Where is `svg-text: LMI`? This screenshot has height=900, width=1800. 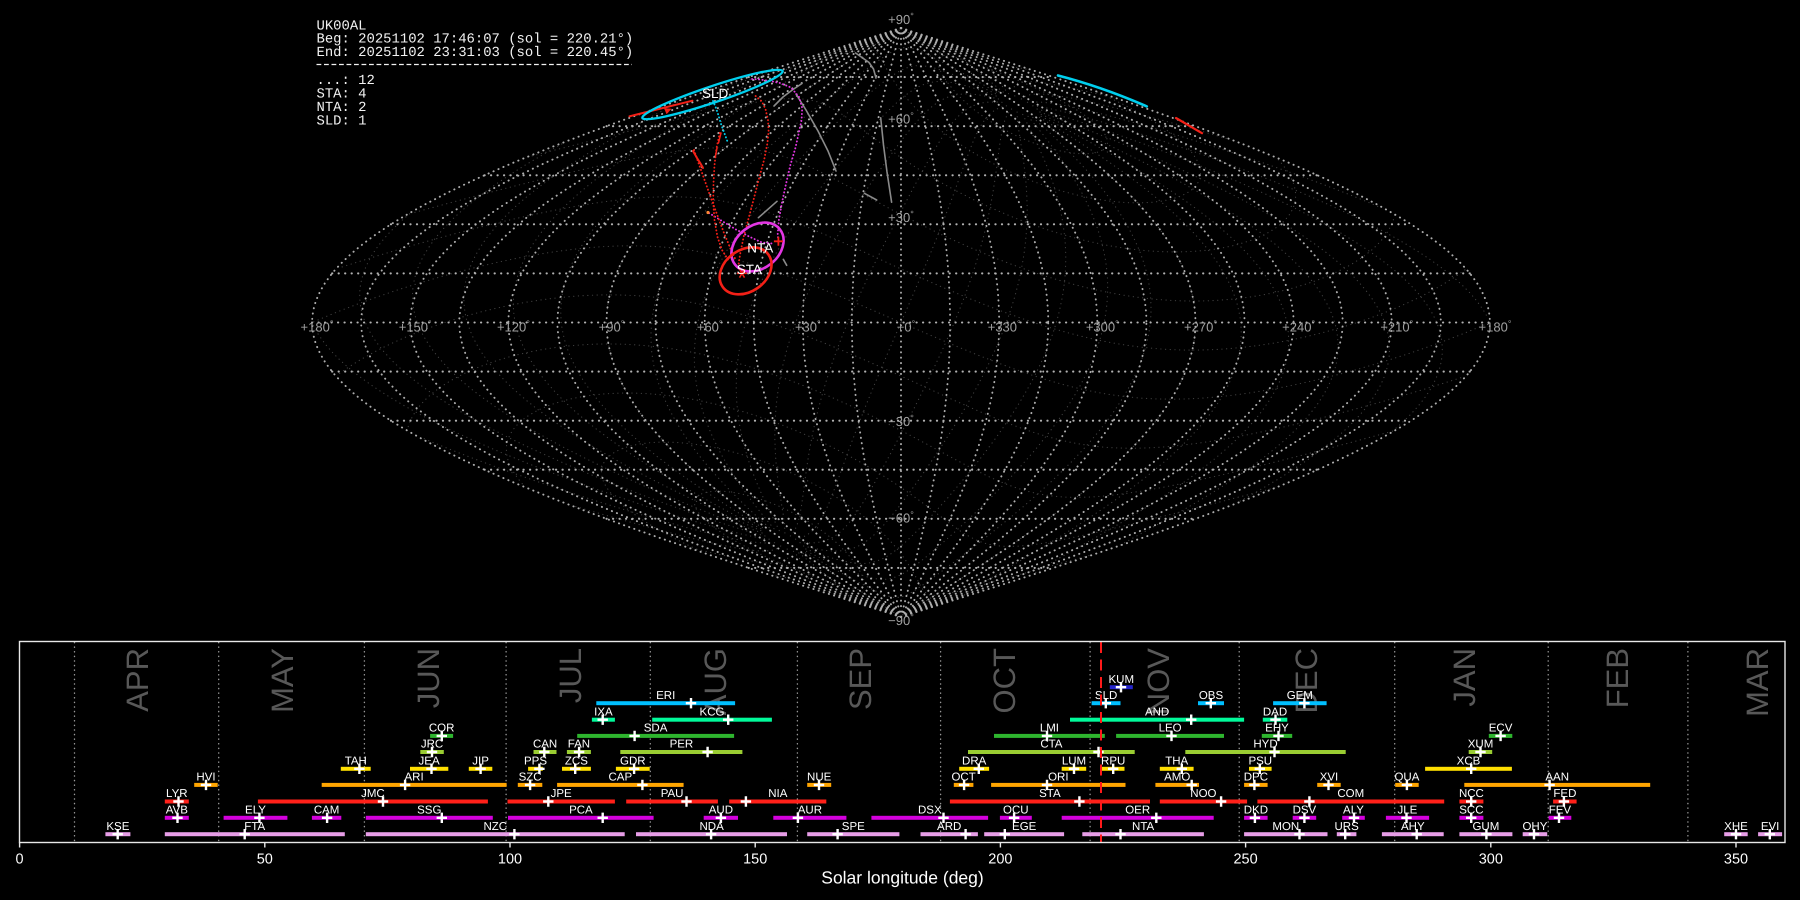 svg-text: LMI is located at coordinates (1049, 729).